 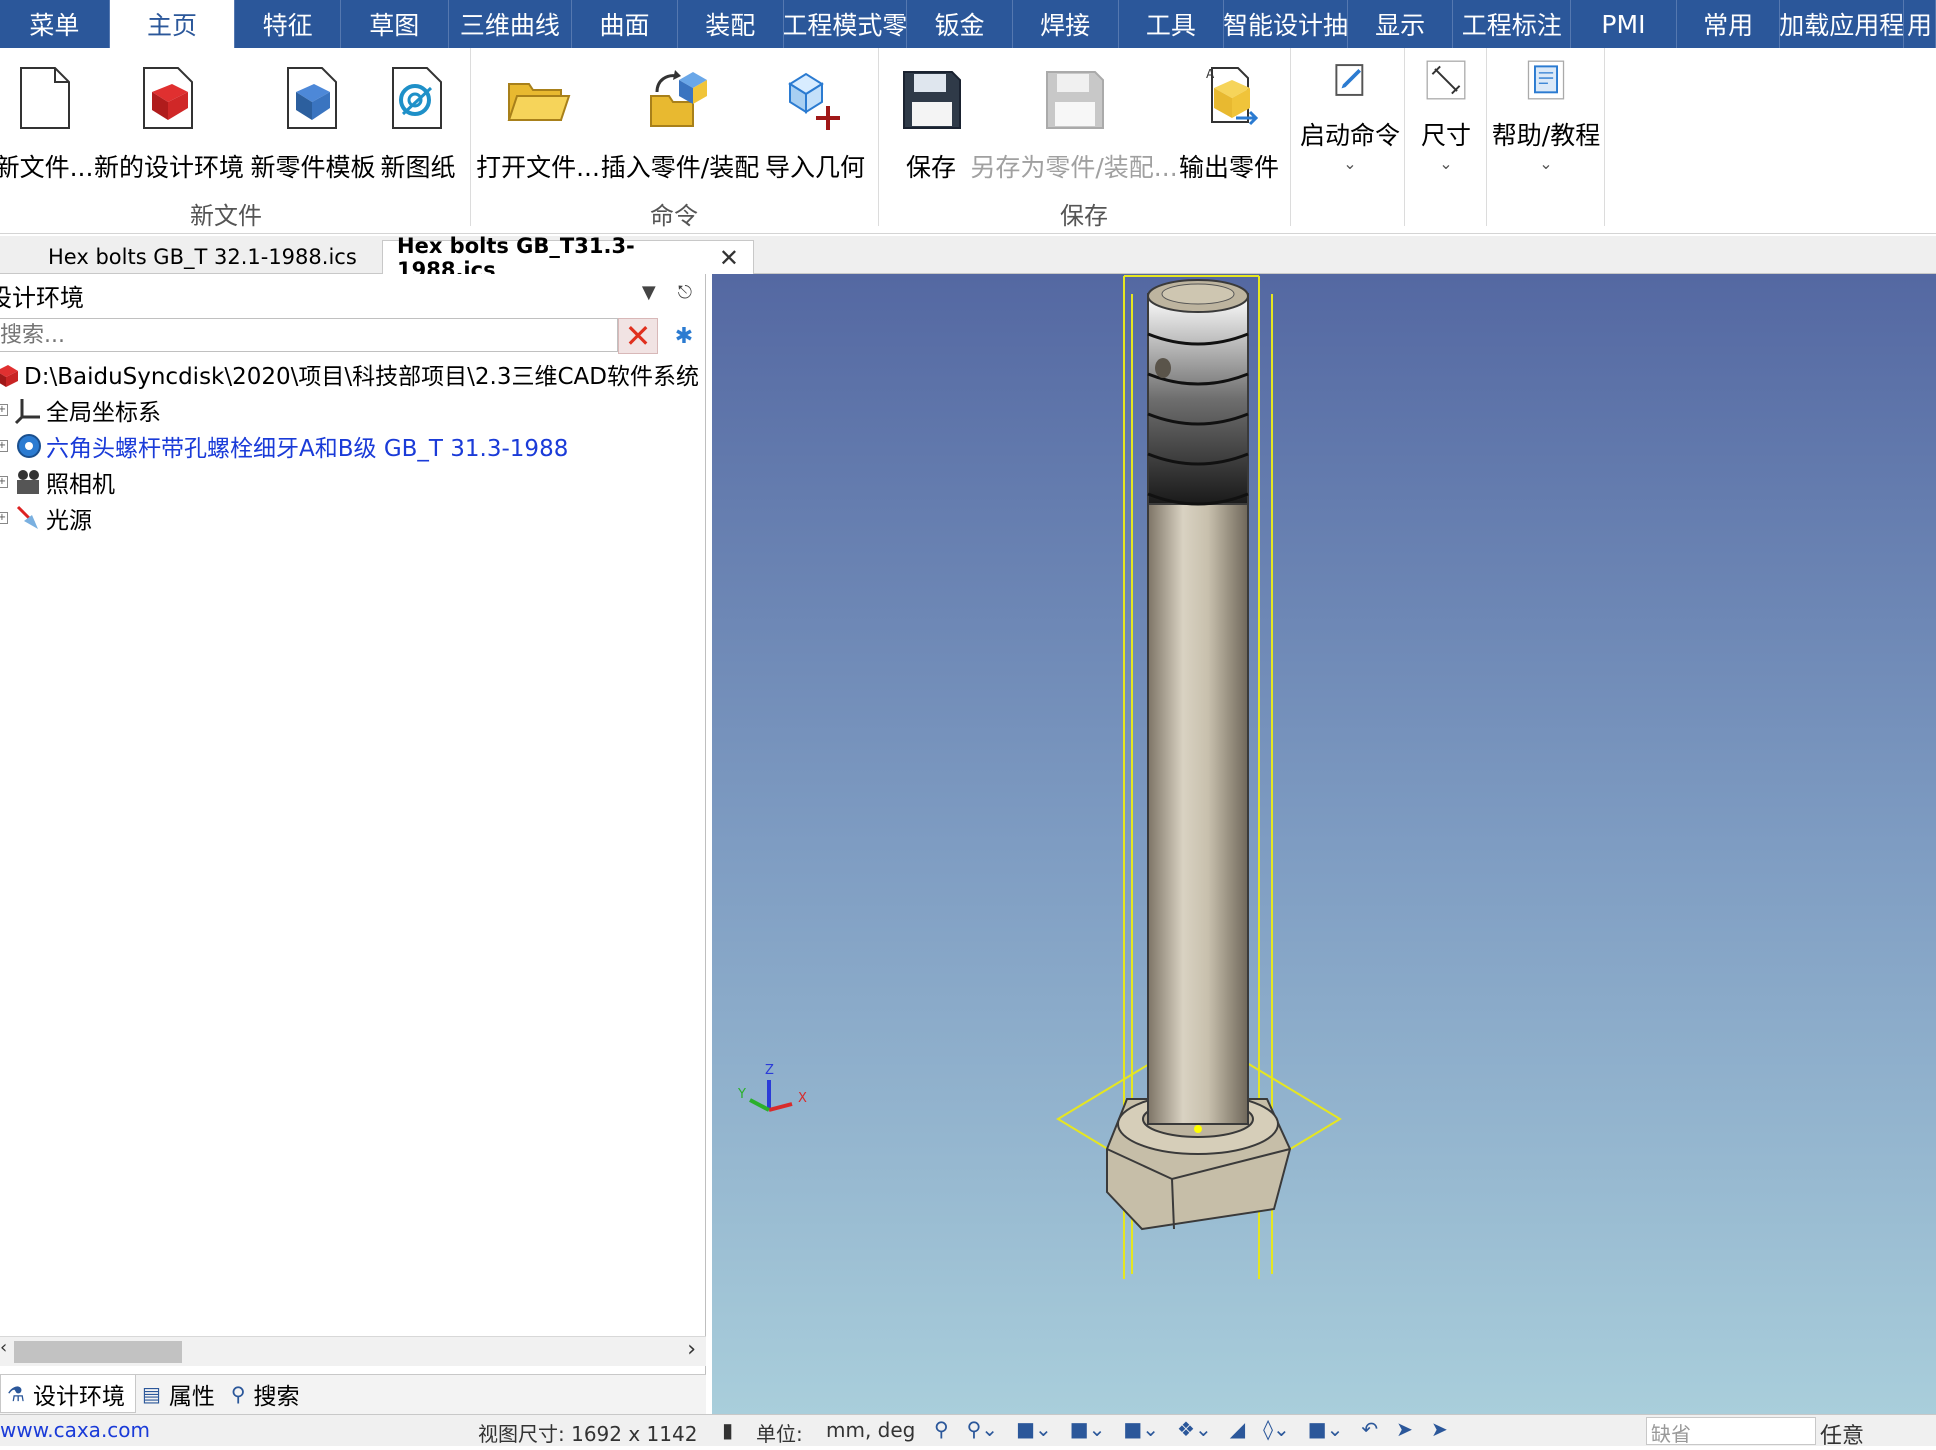 I want to click on tree-item-label: 全局坐标系, so click(x=103, y=413).